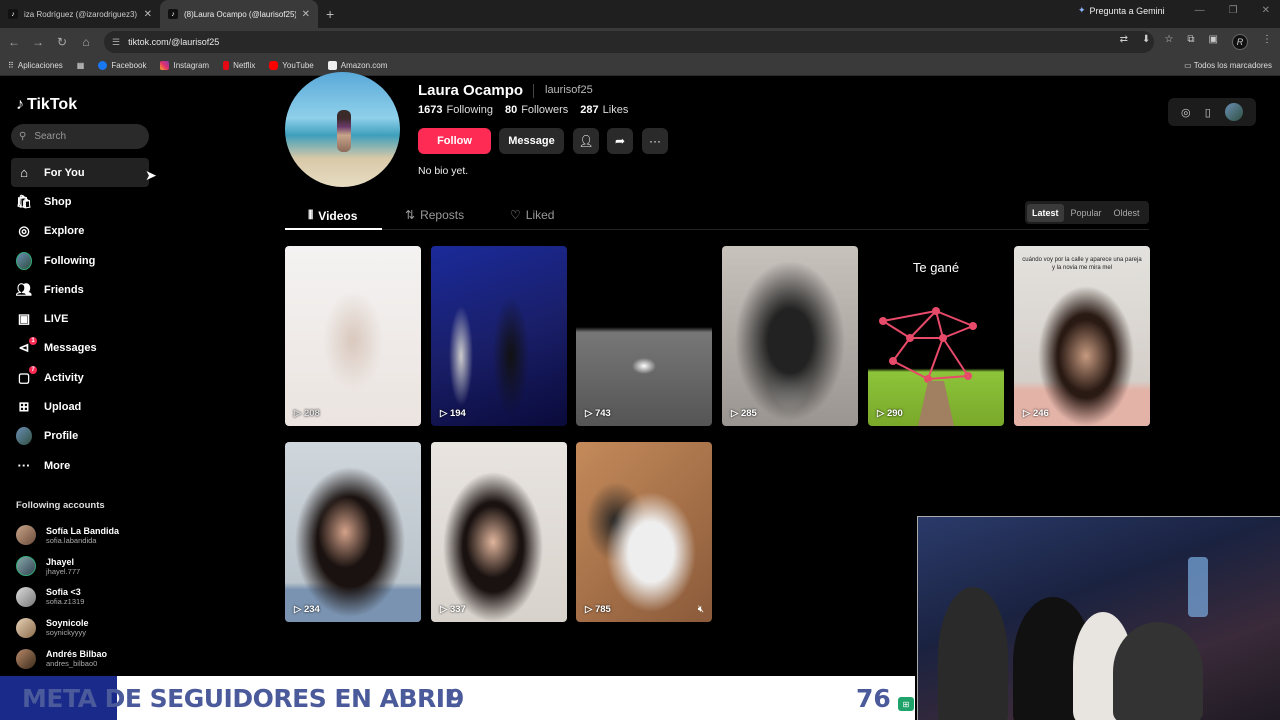  What do you see at coordinates (655, 141) in the screenshot?
I see `more-options-button: ···` at bounding box center [655, 141].